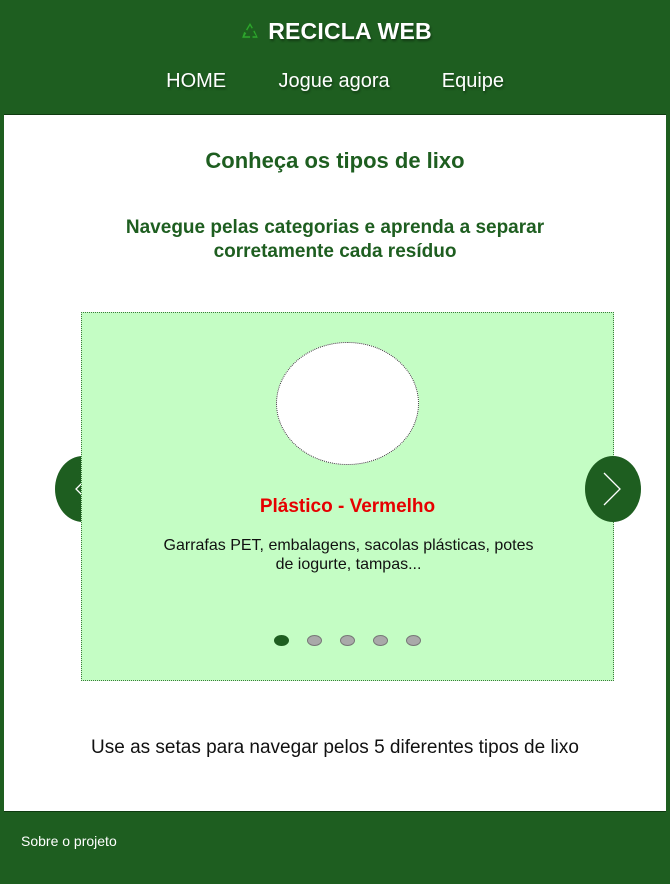 This screenshot has width=670, height=884. What do you see at coordinates (347, 403) in the screenshot?
I see `category-image-placeholder` at bounding box center [347, 403].